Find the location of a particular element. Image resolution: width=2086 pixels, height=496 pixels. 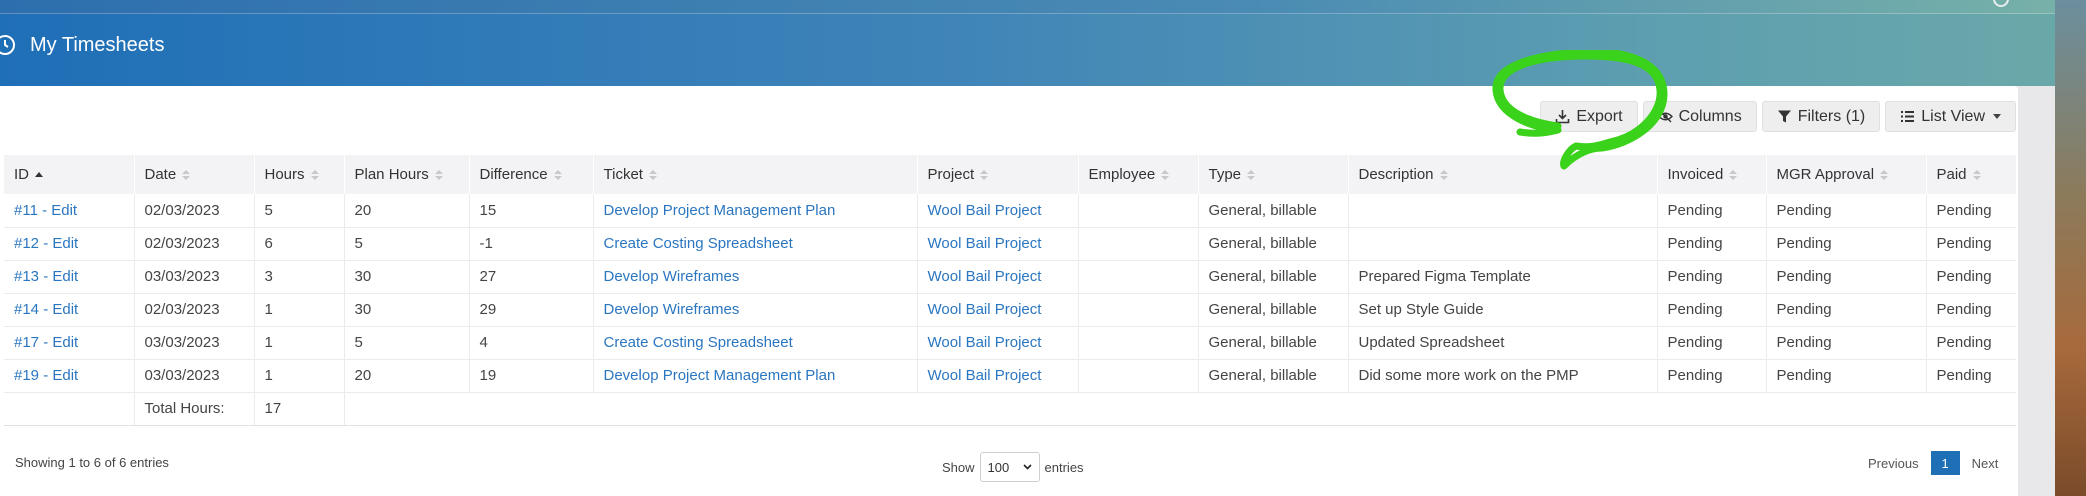

column-header-type: Type is located at coordinates (1273, 174).